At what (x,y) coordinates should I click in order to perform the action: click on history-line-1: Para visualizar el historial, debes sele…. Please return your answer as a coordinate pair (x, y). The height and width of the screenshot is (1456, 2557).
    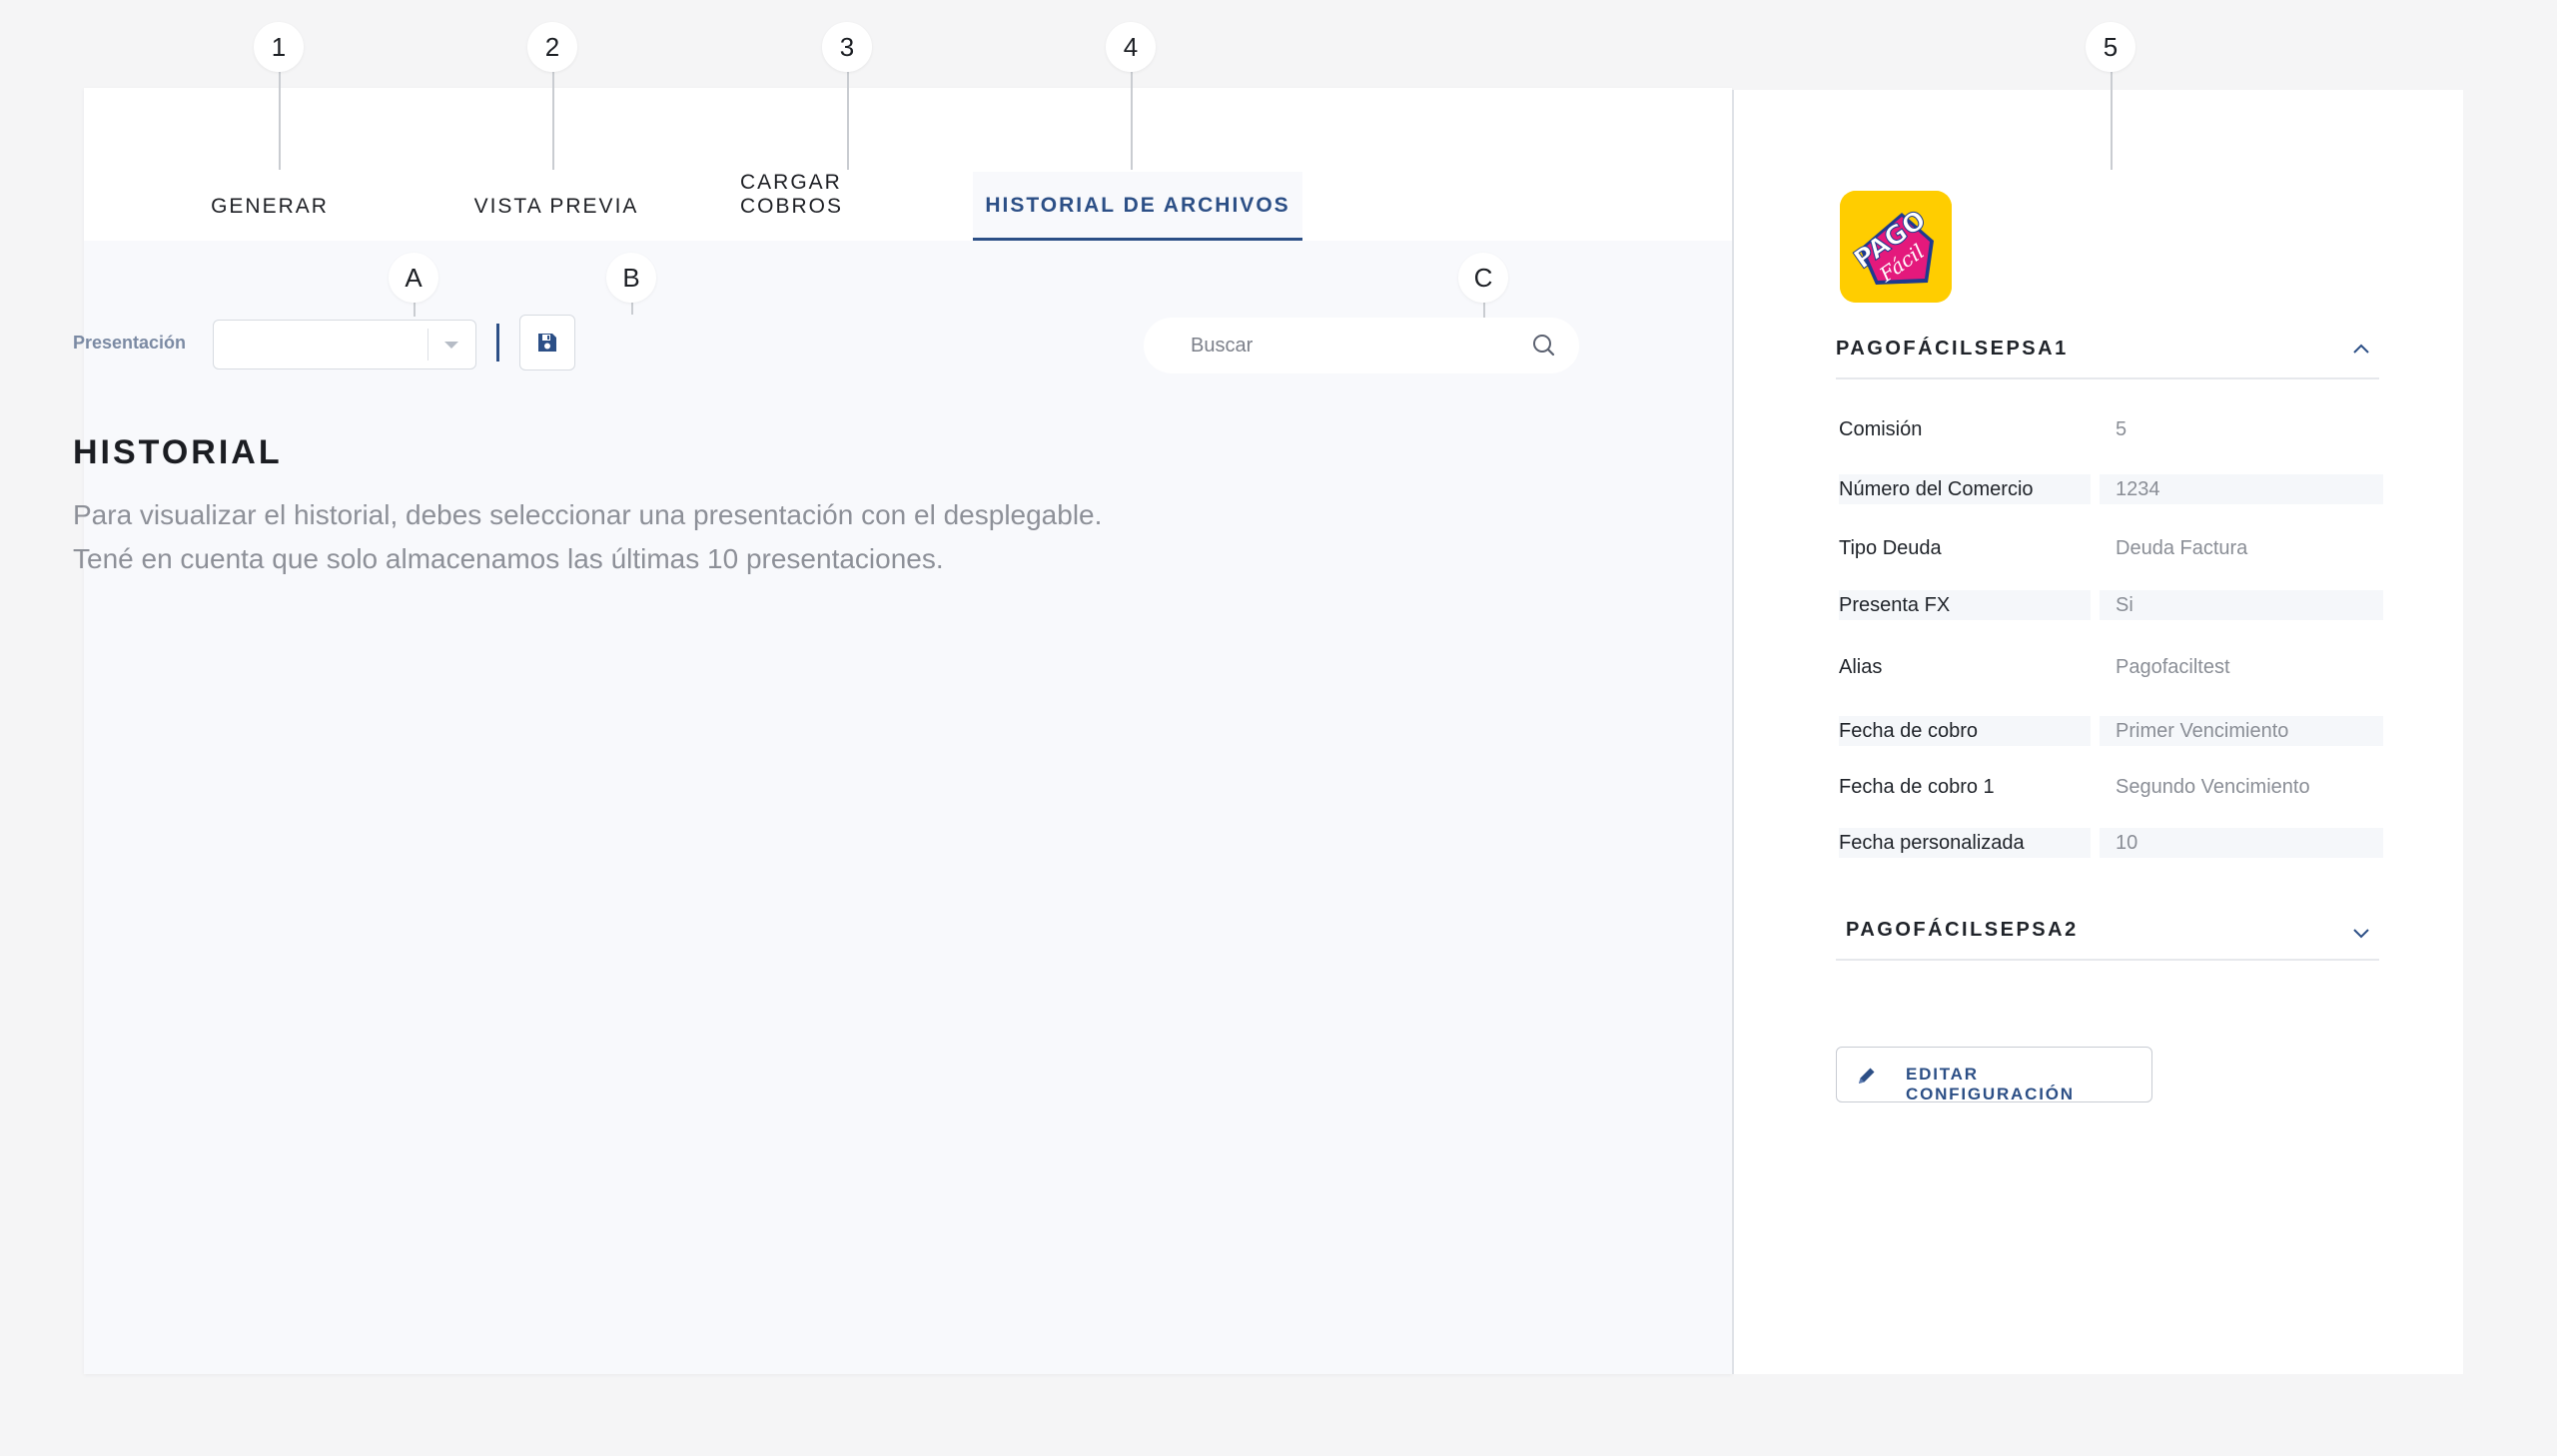
    Looking at the image, I should click on (588, 514).